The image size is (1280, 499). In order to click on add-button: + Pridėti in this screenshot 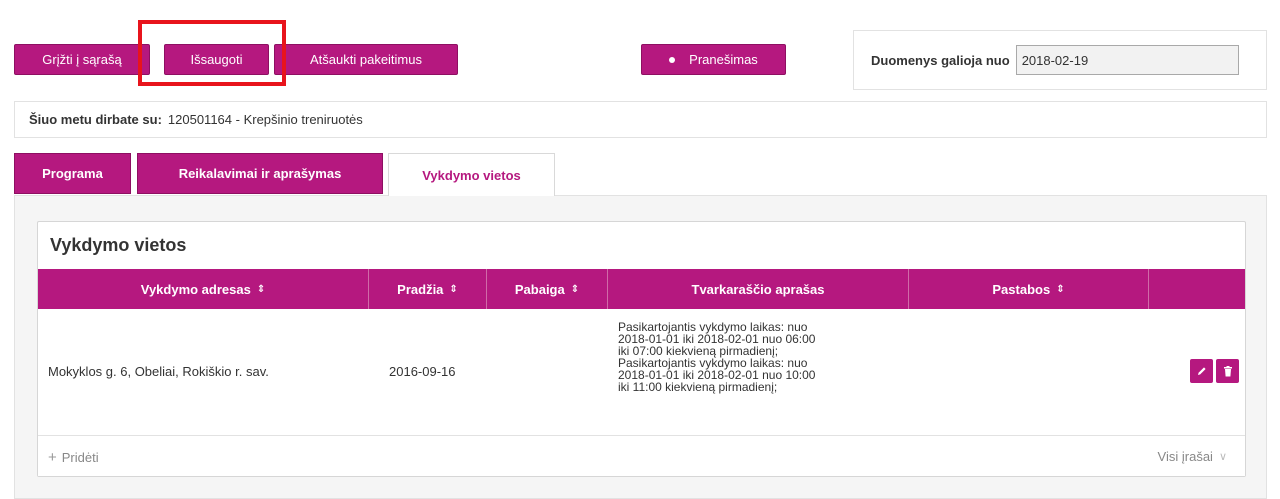, I will do `click(73, 457)`.